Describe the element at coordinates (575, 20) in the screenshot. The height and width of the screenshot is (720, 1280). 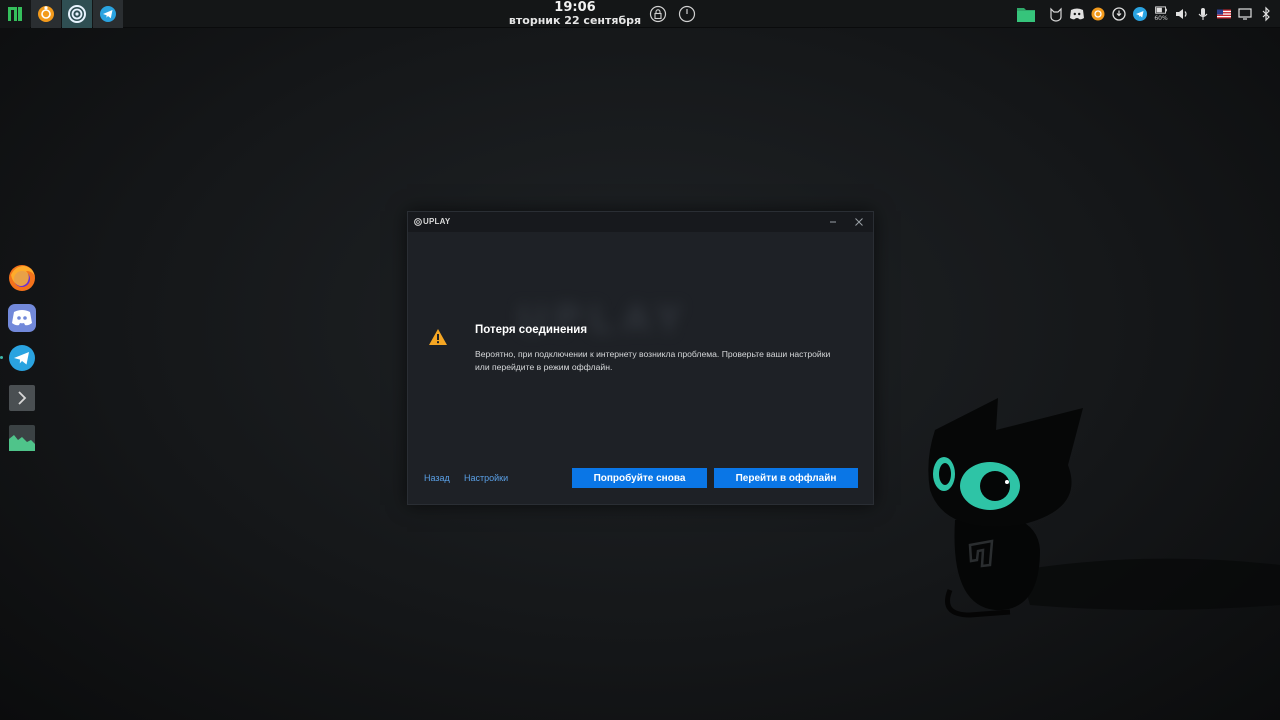
I see `clock-date: вторник 22 сентября` at that location.